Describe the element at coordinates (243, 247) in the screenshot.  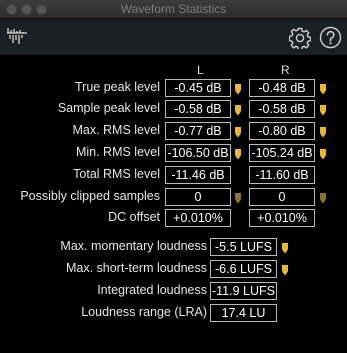
I see `loudness-value: -5.5 LUFS` at that location.